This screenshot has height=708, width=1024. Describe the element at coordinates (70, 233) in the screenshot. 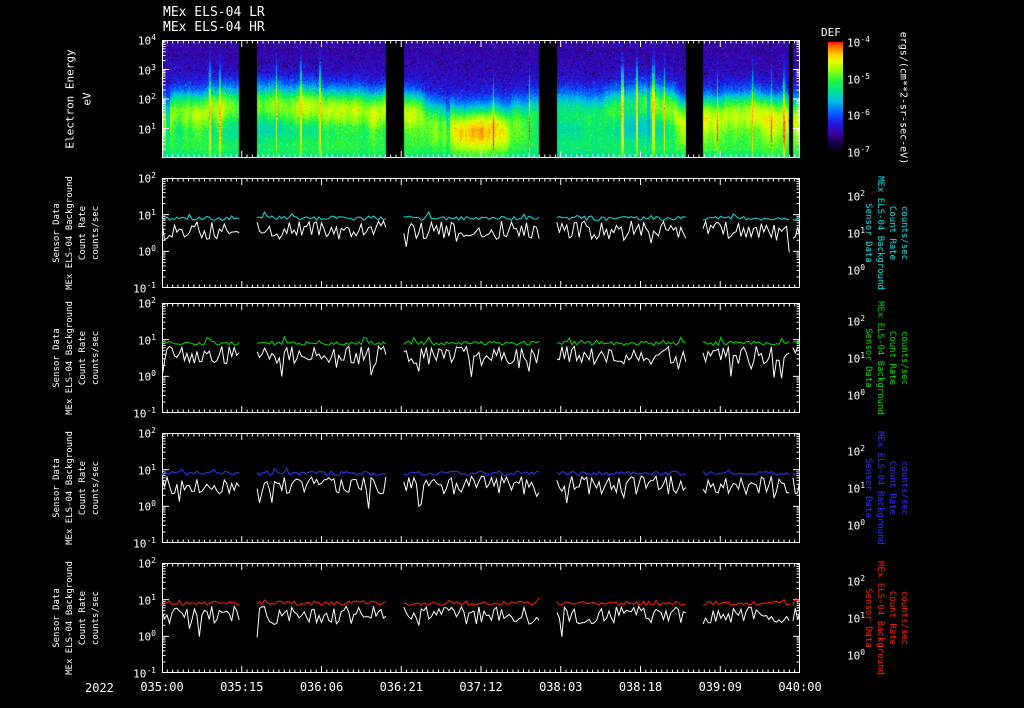

I see `panel1-left-label-line2: MEx ELS-04 Background` at that location.